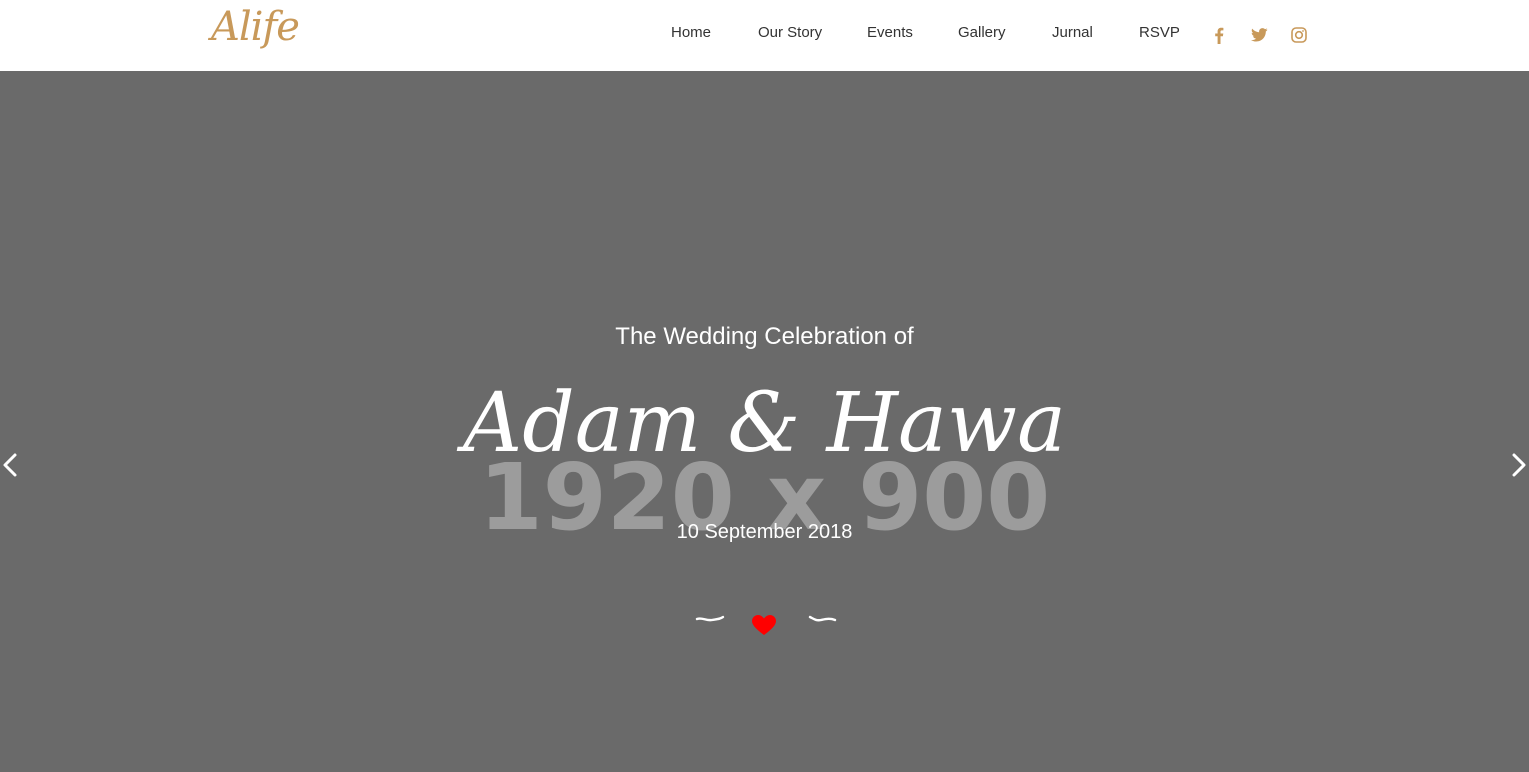 This screenshot has width=1529, height=772. I want to click on heart-divider, so click(765, 624).